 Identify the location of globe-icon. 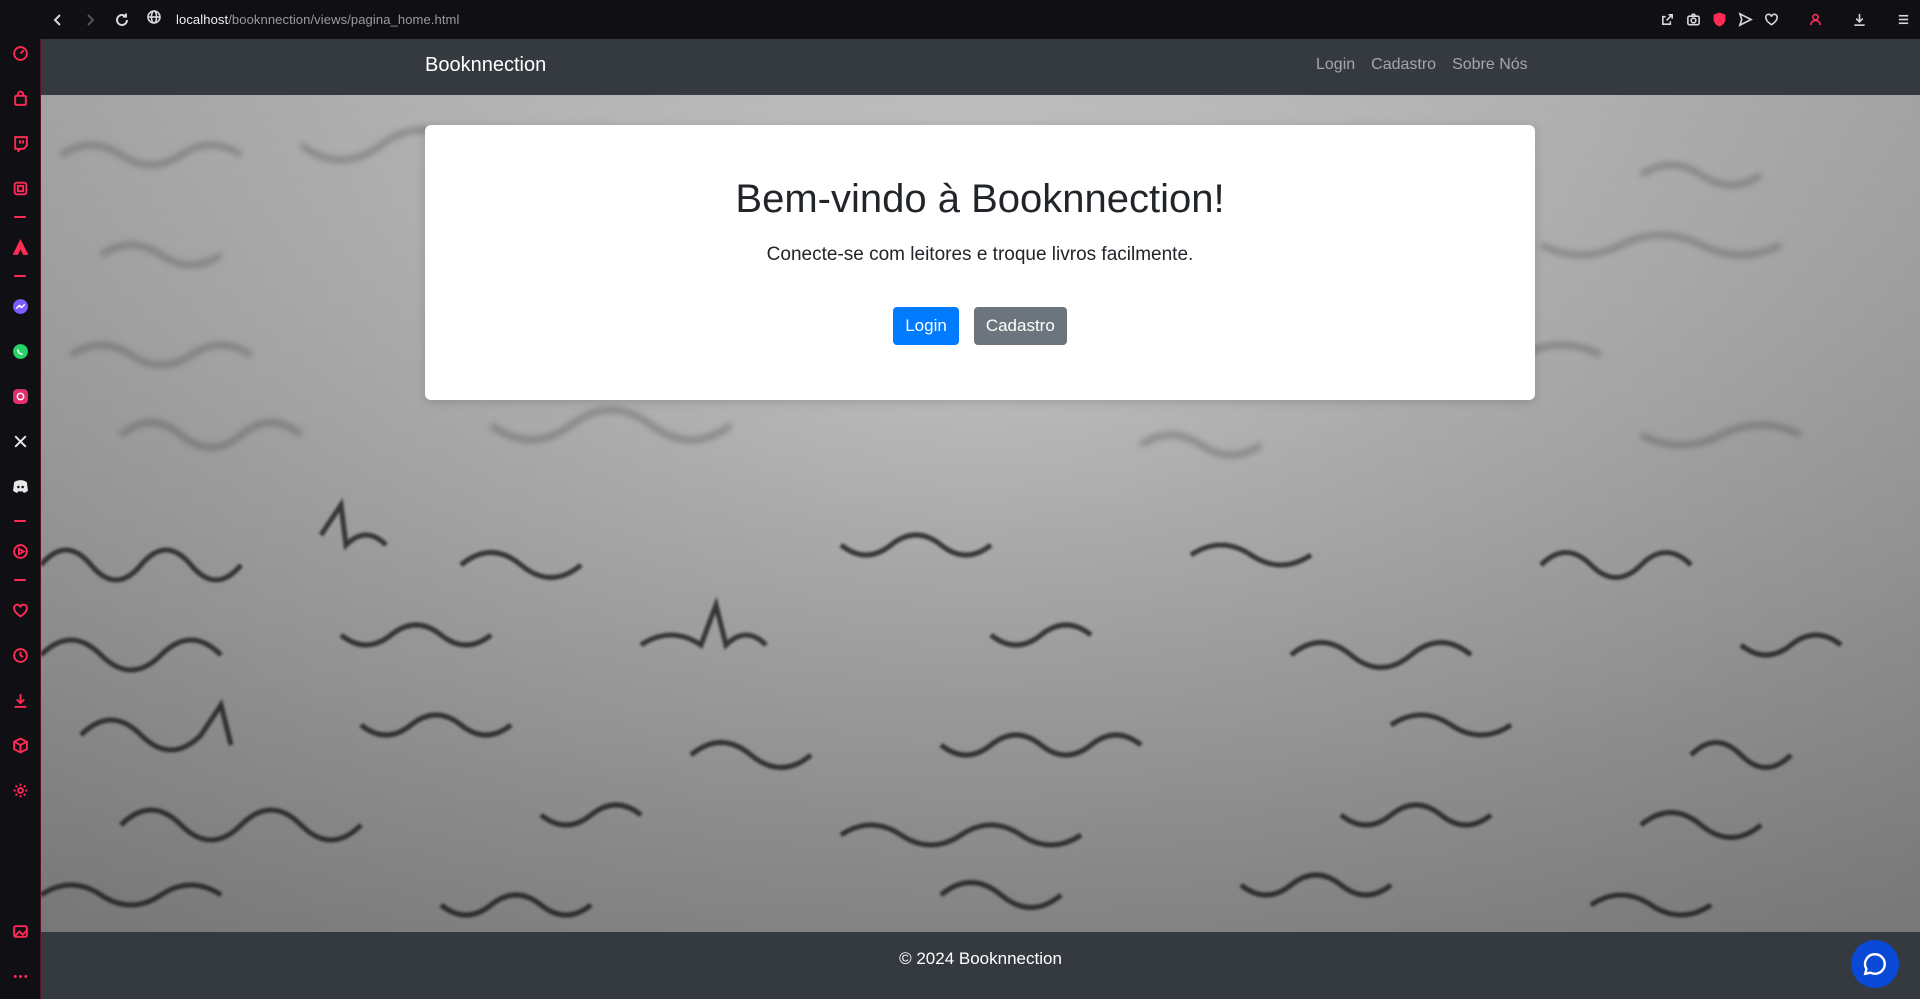
(154, 19).